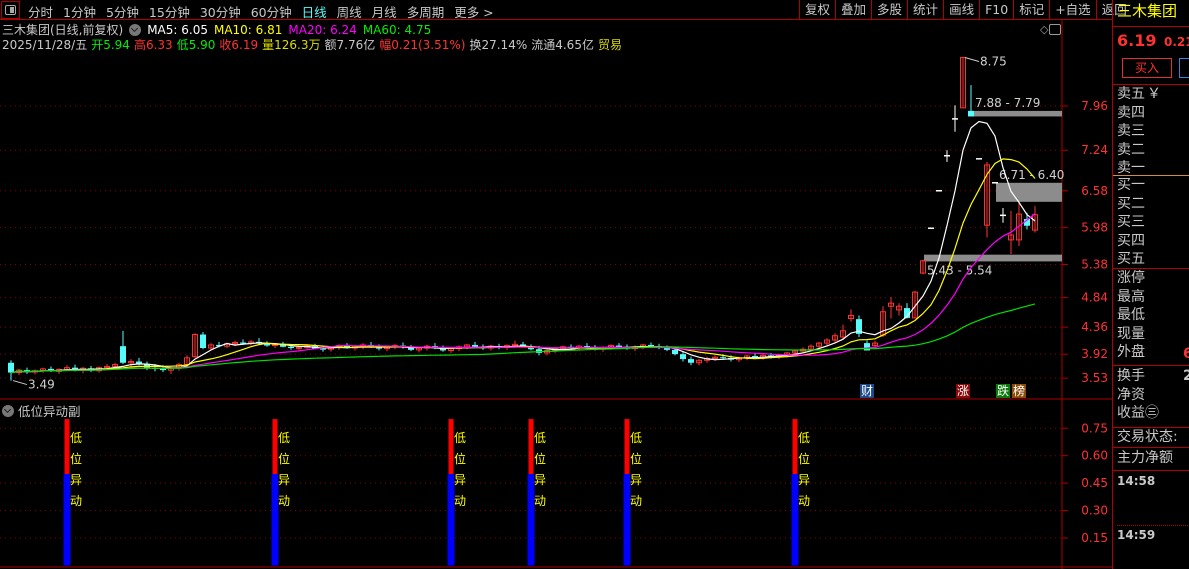 The image size is (1189, 569). What do you see at coordinates (1094, 456) in the screenshot?
I see `sub-y-tick-label: 0.60` at bounding box center [1094, 456].